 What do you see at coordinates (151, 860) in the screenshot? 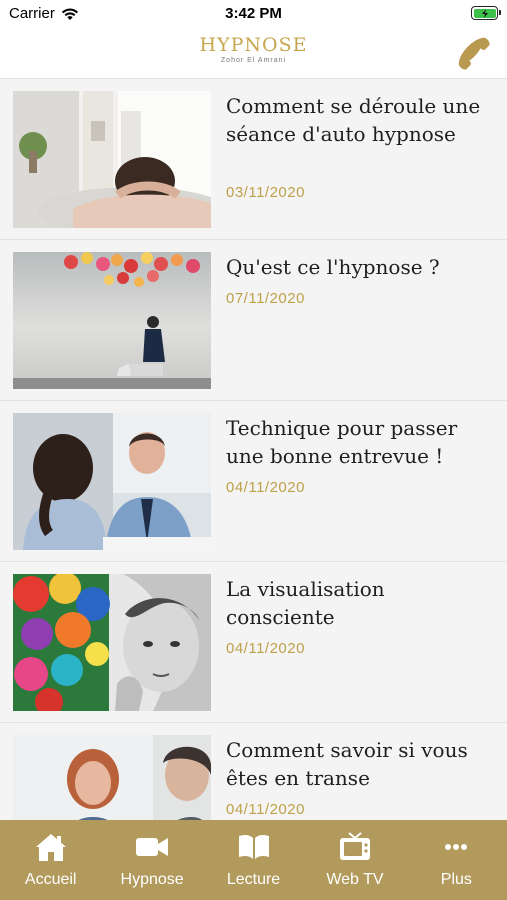
I see `tab-hypnose: Hypnose` at bounding box center [151, 860].